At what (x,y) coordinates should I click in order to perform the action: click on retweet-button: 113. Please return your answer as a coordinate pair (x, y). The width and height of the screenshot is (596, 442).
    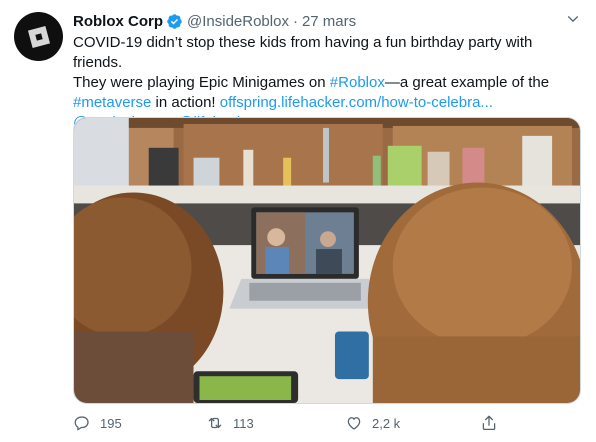
    Looking at the image, I should click on (230, 423).